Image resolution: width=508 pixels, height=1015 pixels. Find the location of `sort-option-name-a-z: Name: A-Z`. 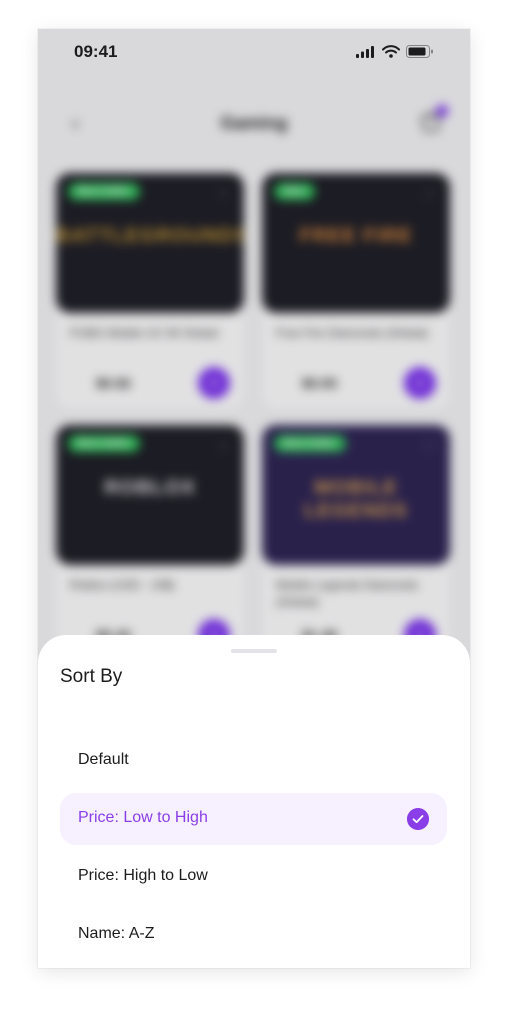

sort-option-name-a-z: Name: A-Z is located at coordinates (253, 935).